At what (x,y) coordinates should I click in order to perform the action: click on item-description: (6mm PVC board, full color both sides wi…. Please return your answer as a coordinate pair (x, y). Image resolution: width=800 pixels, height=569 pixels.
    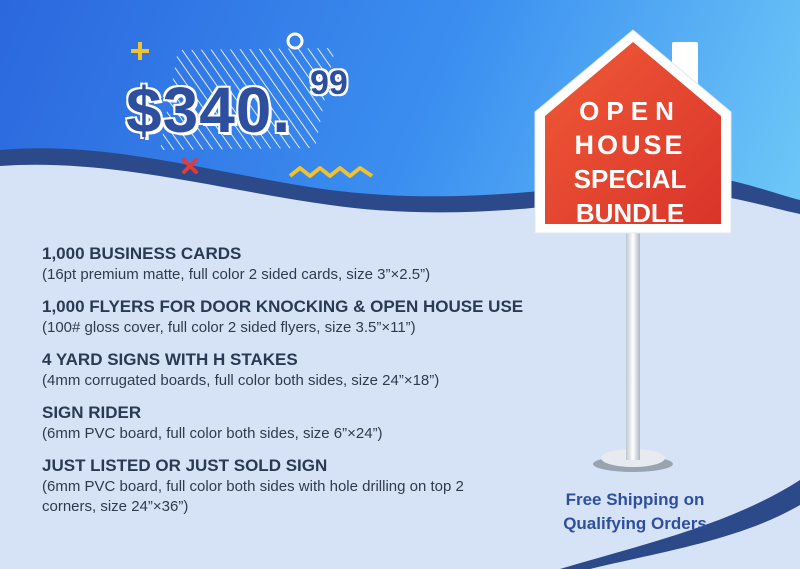
    Looking at the image, I should click on (253, 496).